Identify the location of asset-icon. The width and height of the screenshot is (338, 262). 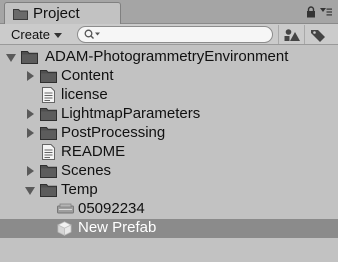
(65, 208).